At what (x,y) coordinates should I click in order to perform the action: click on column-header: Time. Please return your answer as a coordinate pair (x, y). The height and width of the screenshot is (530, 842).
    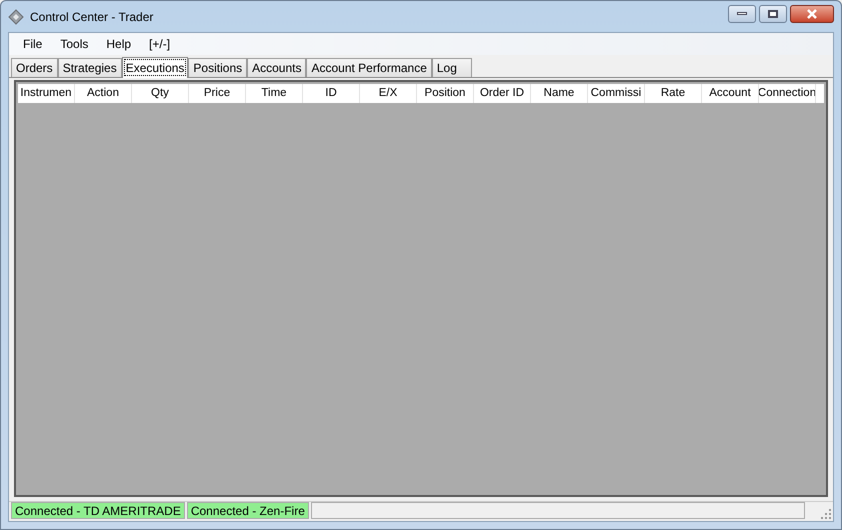
    Looking at the image, I should click on (274, 93).